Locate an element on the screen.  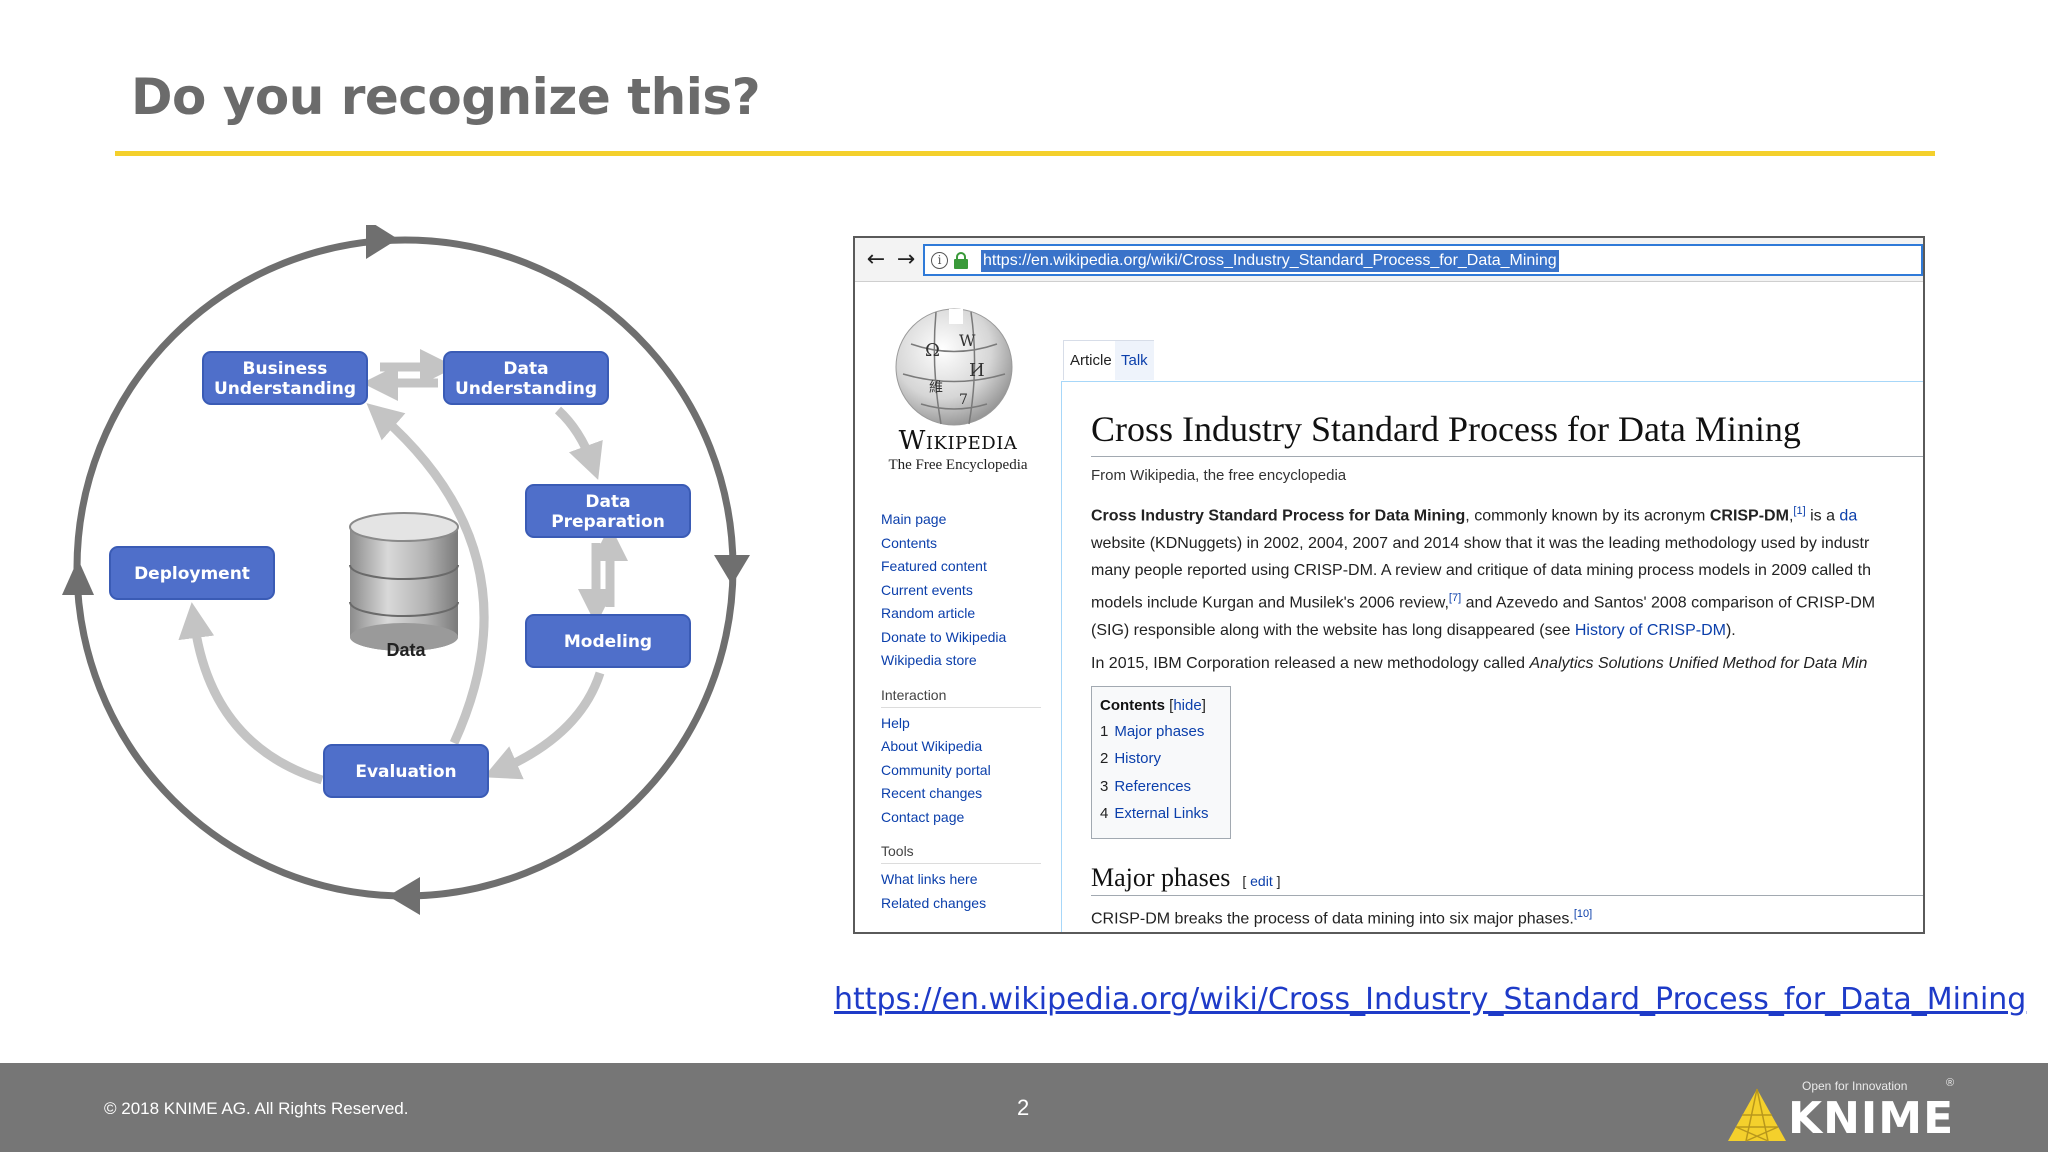
svg-text: Ω is located at coordinates (932, 350).